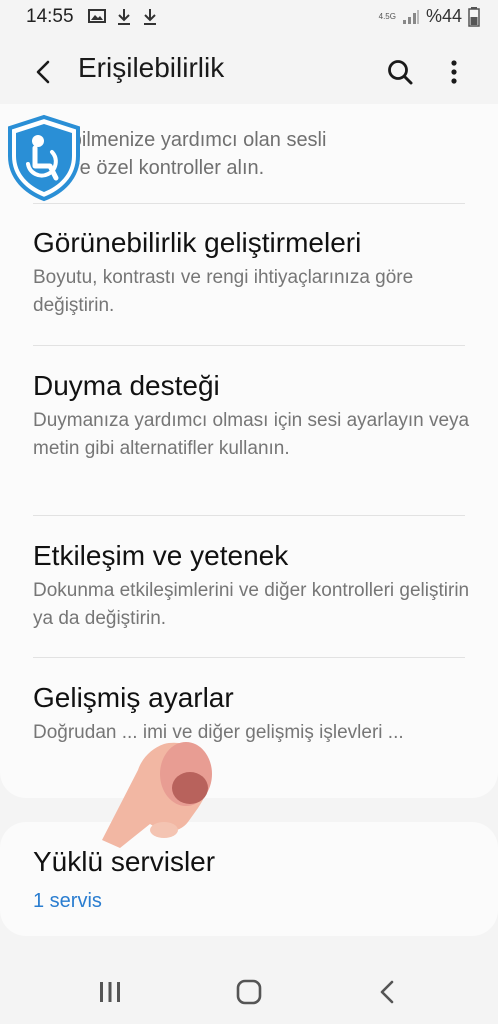  What do you see at coordinates (249, 17) in the screenshot?
I see `status-bar: 14:55 4.5G %44` at bounding box center [249, 17].